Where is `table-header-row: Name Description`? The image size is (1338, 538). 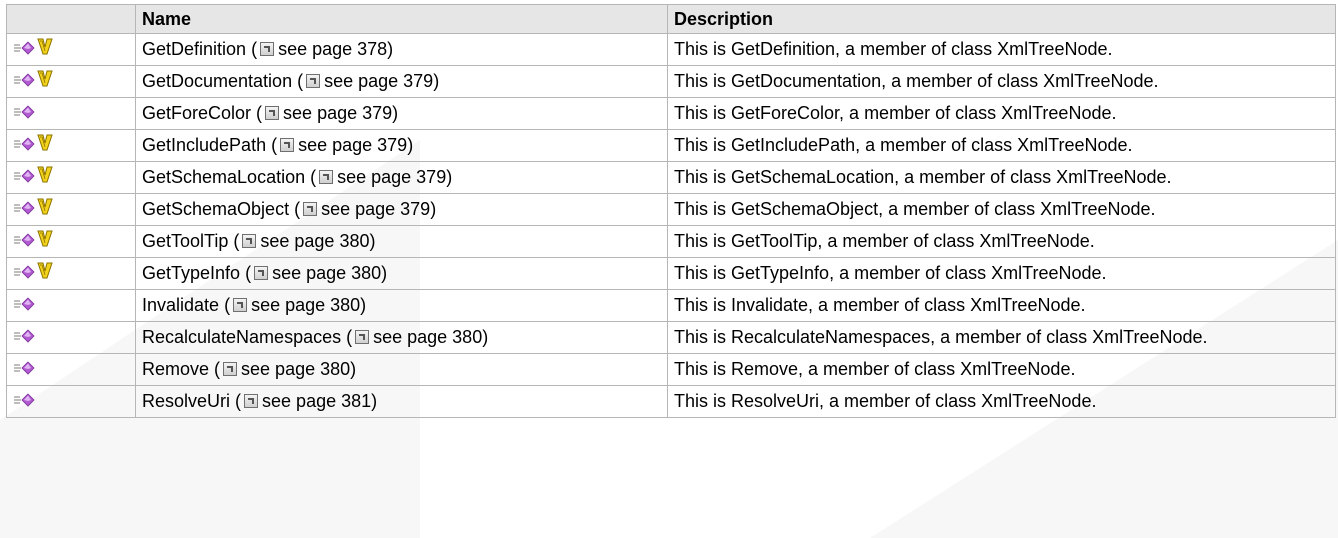
table-header-row: Name Description is located at coordinates (671, 19).